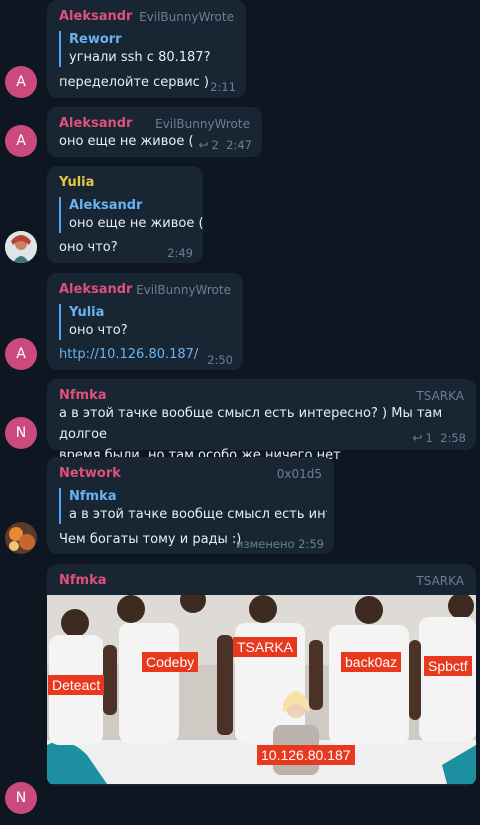  Describe the element at coordinates (225, 145) in the screenshot. I see `message-meta: ↩ 2 2:47` at that location.